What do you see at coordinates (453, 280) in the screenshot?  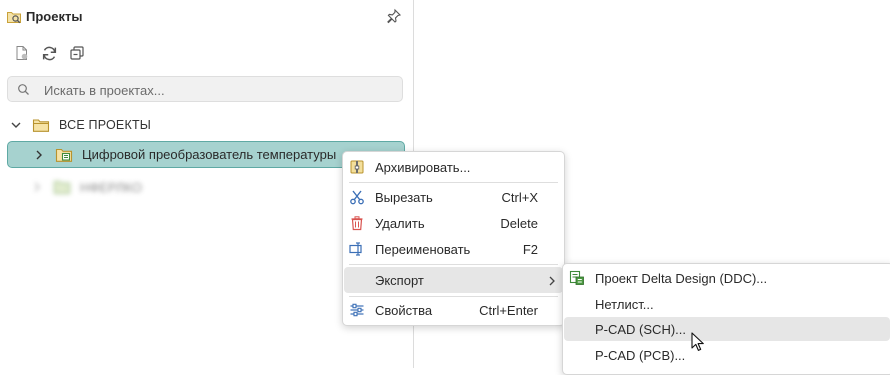 I see `menu-item-export: Экспорт` at bounding box center [453, 280].